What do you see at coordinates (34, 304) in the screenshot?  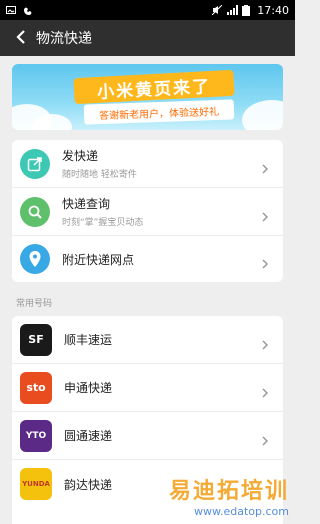 I see `section-label-common-numbers: 常用号码` at bounding box center [34, 304].